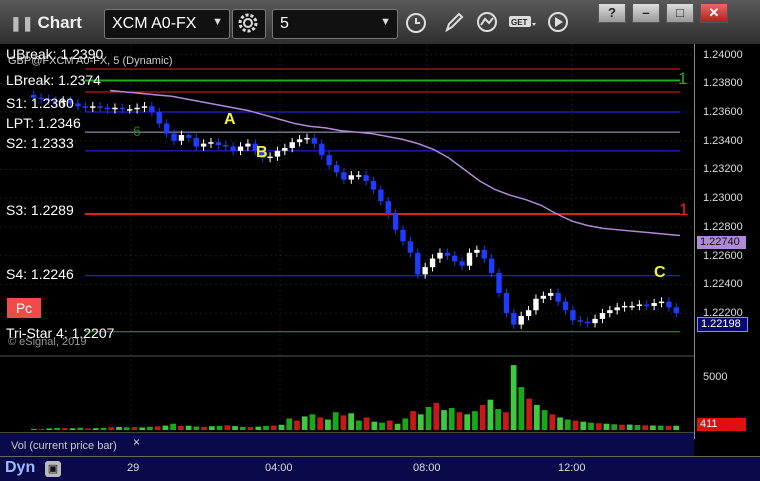  What do you see at coordinates (558, 23) in the screenshot?
I see `play-button` at bounding box center [558, 23].